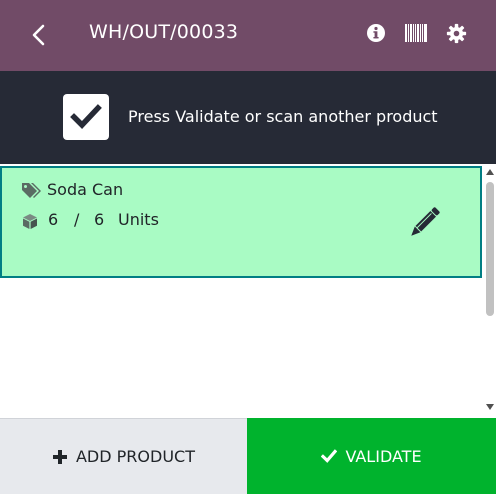 This screenshot has width=496, height=494. Describe the element at coordinates (283, 116) in the screenshot. I see `banner-message: Press Validate or scan another product` at that location.